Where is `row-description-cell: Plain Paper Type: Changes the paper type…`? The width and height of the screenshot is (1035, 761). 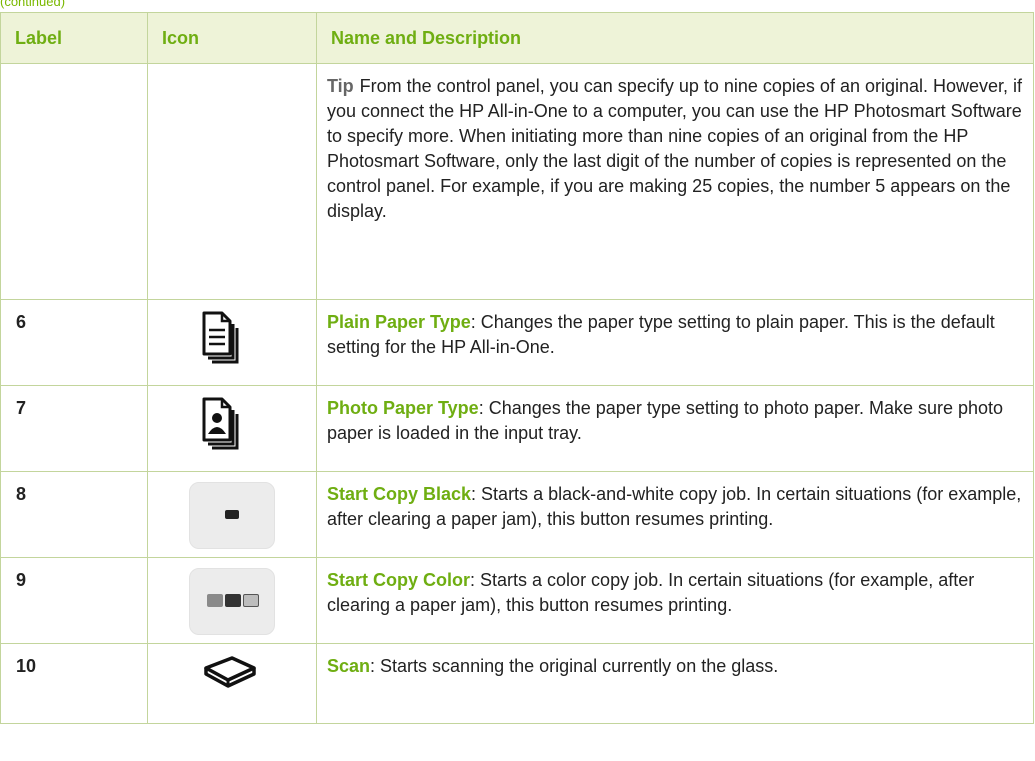
row-description-cell: Plain Paper Type: Changes the paper type… is located at coordinates (675, 342).